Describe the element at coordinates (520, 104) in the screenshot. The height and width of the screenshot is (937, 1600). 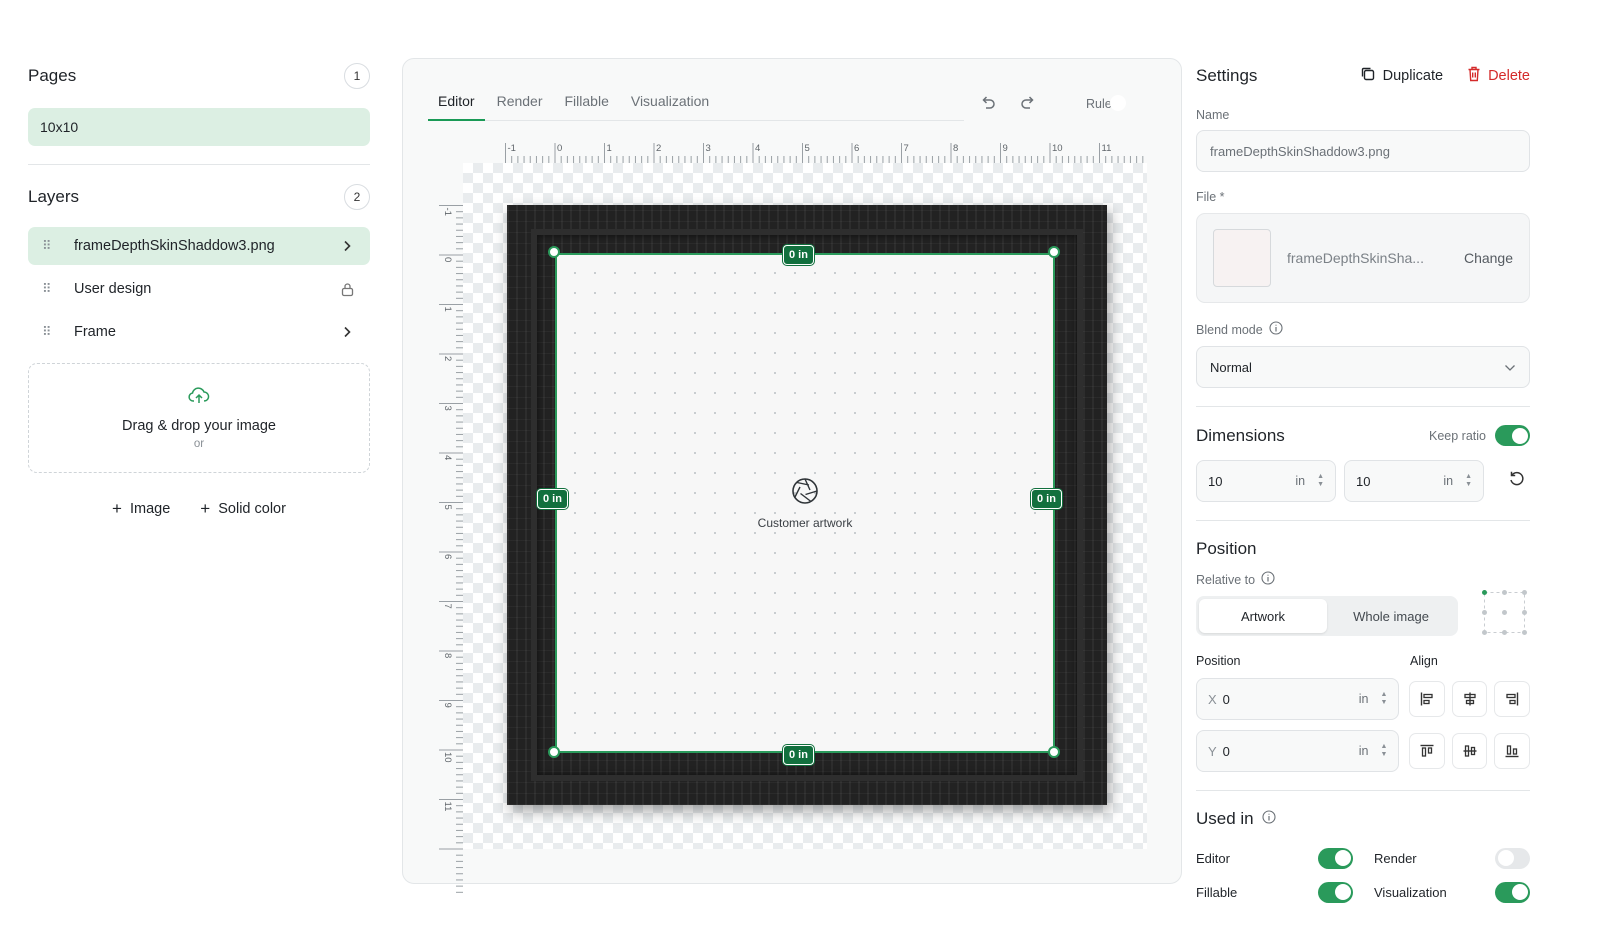
I see `tab-render: Render` at that location.